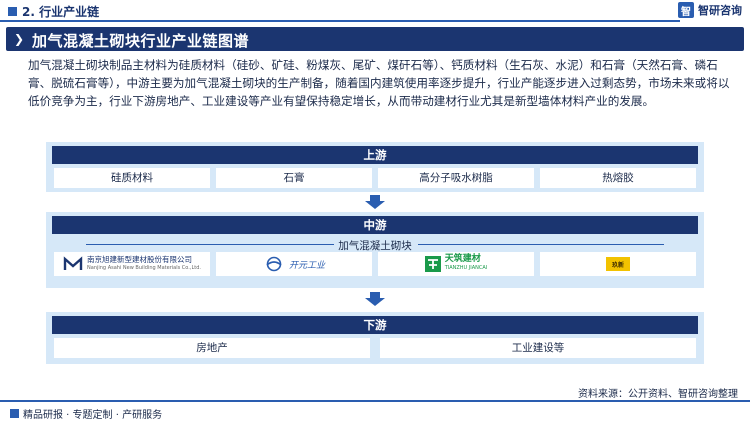 The height and width of the screenshot is (422, 750). What do you see at coordinates (466, 268) in the screenshot?
I see `company-name-en: TIANZHU JIANCAI` at bounding box center [466, 268].